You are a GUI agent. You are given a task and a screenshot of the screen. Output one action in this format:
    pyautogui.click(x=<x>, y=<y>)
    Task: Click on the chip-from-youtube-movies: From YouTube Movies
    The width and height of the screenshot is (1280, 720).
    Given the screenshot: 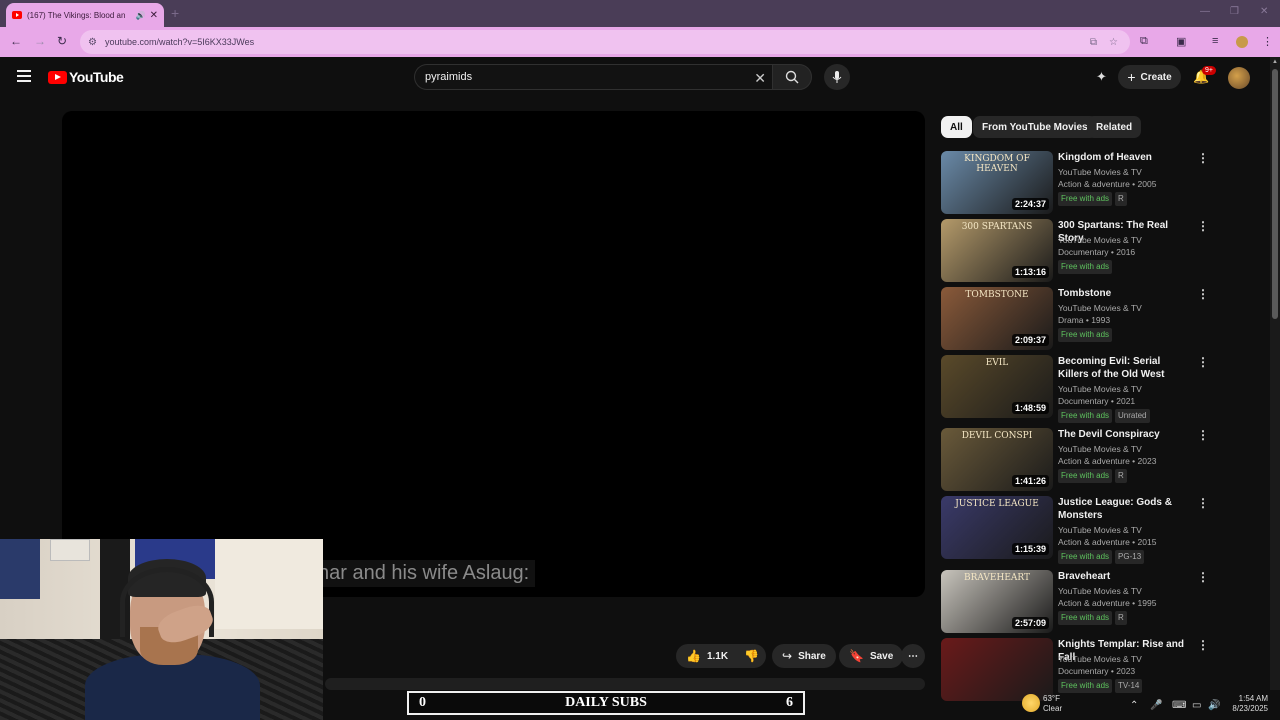 What is the action you would take?
    pyautogui.click(x=1035, y=127)
    